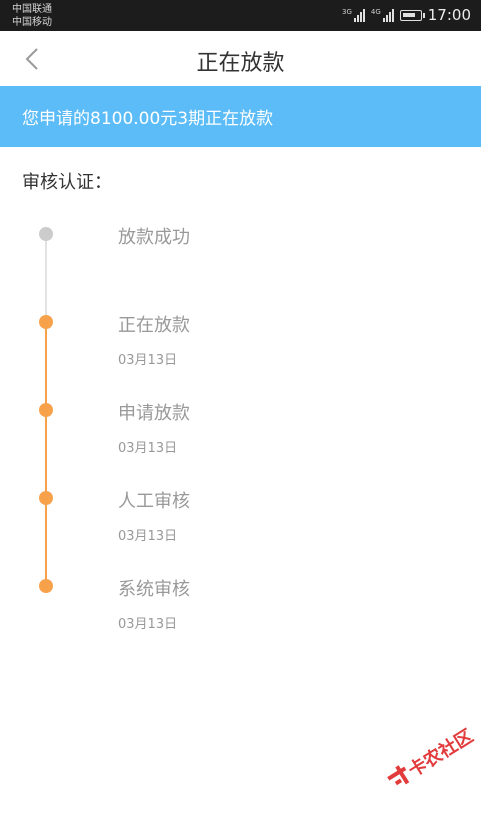 The image size is (481, 818). What do you see at coordinates (440, 753) in the screenshot?
I see `svg-text: 卡农社区` at bounding box center [440, 753].